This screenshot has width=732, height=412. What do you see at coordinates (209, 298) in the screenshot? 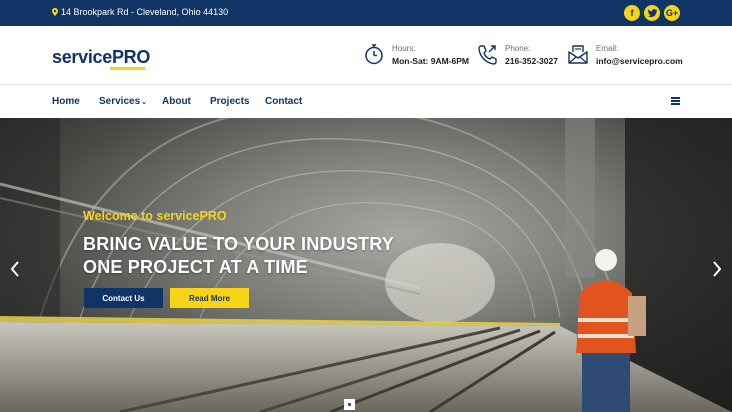
I see `read-more-button: Read More` at bounding box center [209, 298].